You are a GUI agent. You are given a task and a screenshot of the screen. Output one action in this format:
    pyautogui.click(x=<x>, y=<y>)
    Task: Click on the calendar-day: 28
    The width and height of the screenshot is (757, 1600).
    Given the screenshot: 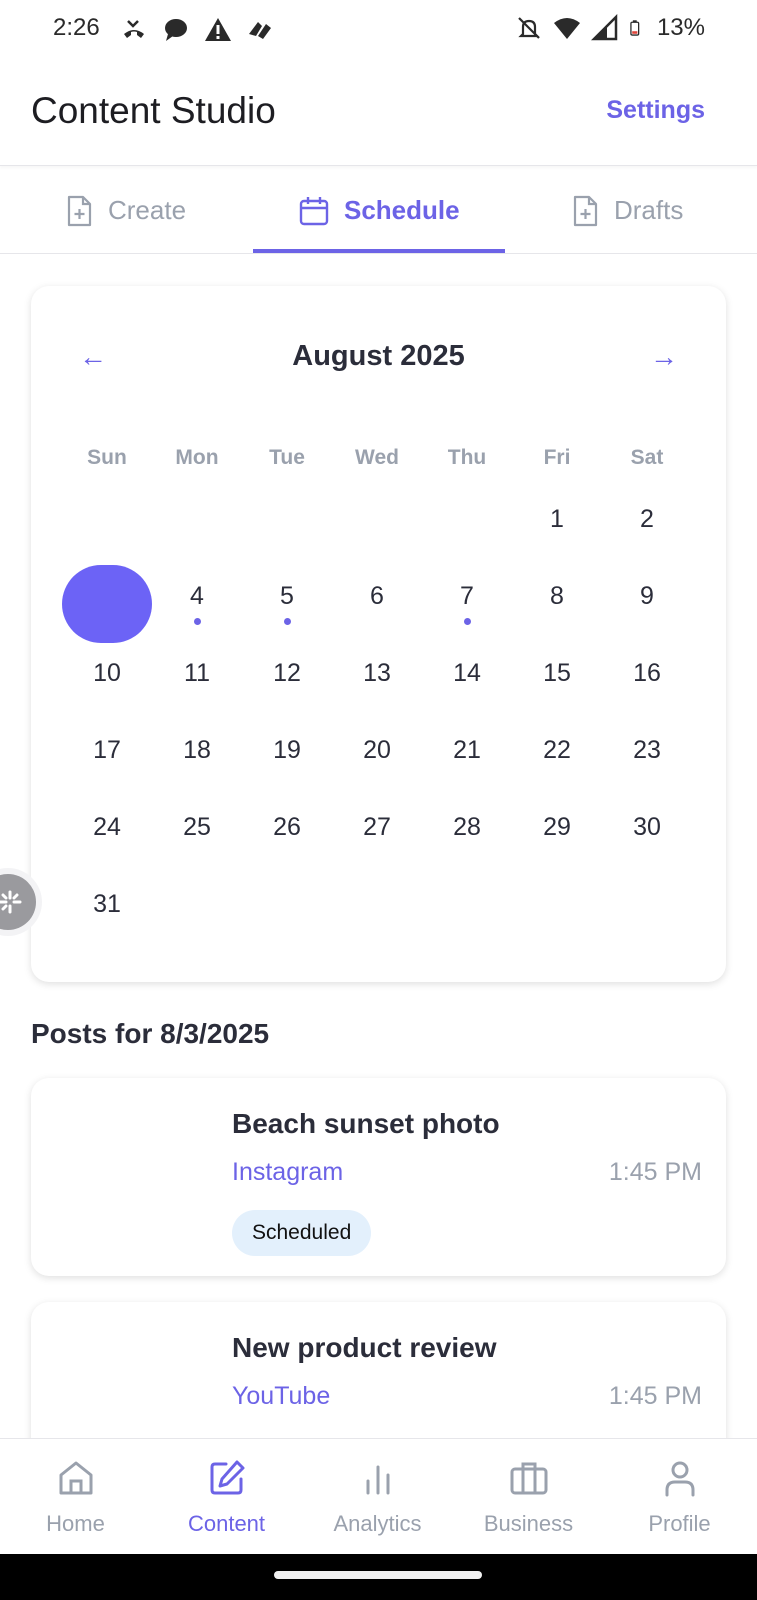 What is the action you would take?
    pyautogui.click(x=467, y=837)
    